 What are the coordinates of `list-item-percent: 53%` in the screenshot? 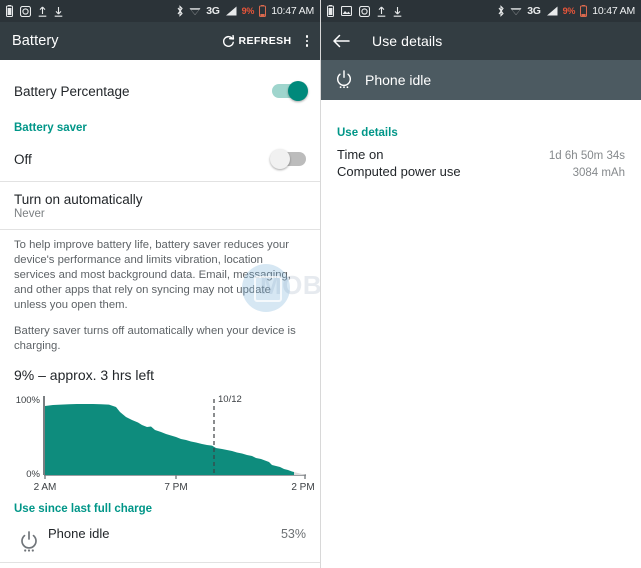 It's located at (293, 534).